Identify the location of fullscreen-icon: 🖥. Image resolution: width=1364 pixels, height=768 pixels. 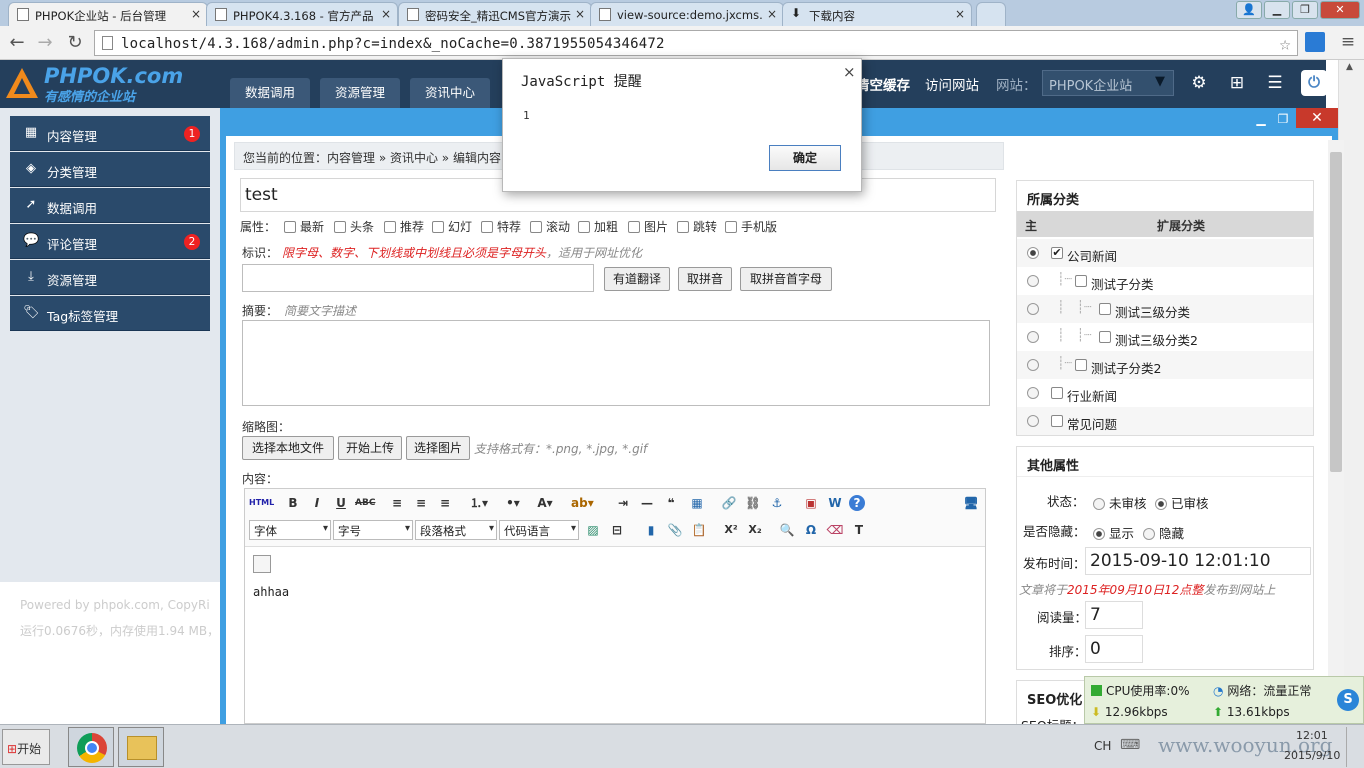
(971, 503).